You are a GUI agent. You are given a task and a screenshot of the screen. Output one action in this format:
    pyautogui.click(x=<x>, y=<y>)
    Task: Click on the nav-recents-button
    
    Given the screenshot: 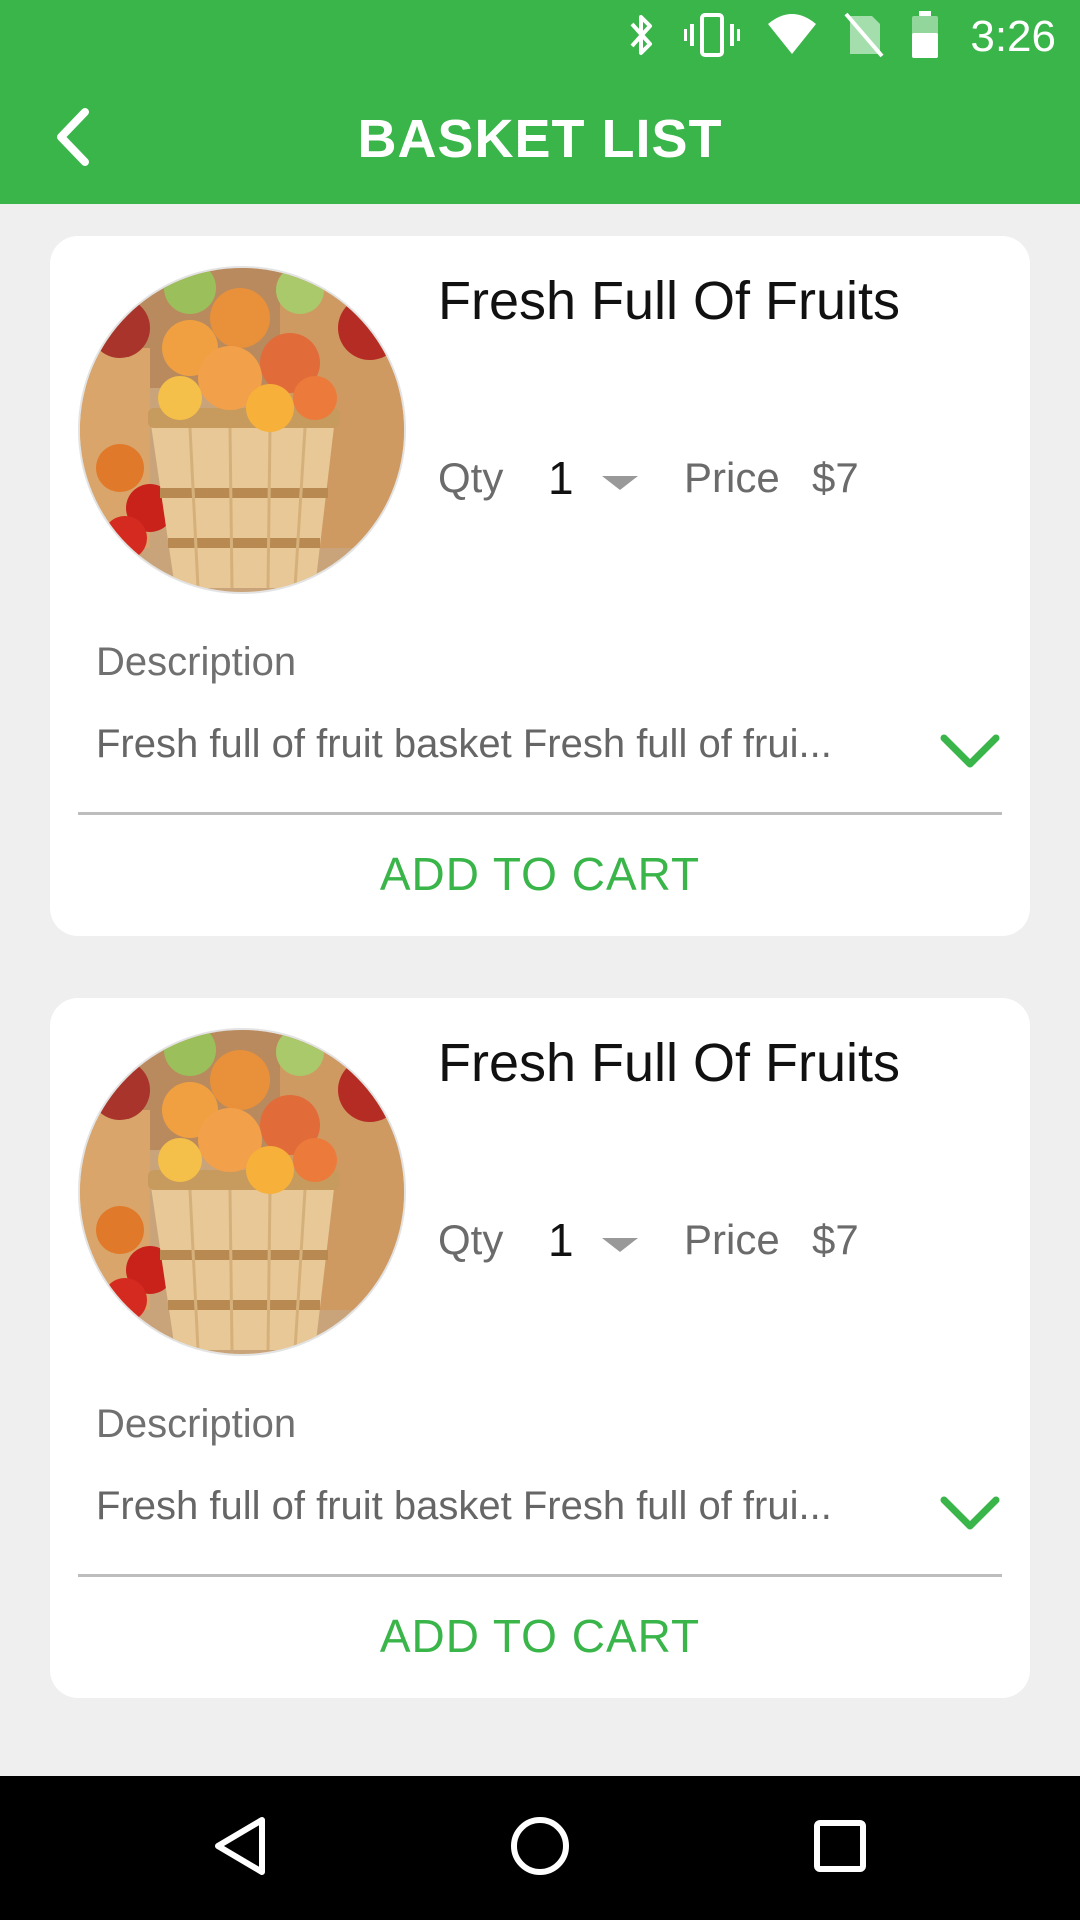 What is the action you would take?
    pyautogui.click(x=840, y=1848)
    